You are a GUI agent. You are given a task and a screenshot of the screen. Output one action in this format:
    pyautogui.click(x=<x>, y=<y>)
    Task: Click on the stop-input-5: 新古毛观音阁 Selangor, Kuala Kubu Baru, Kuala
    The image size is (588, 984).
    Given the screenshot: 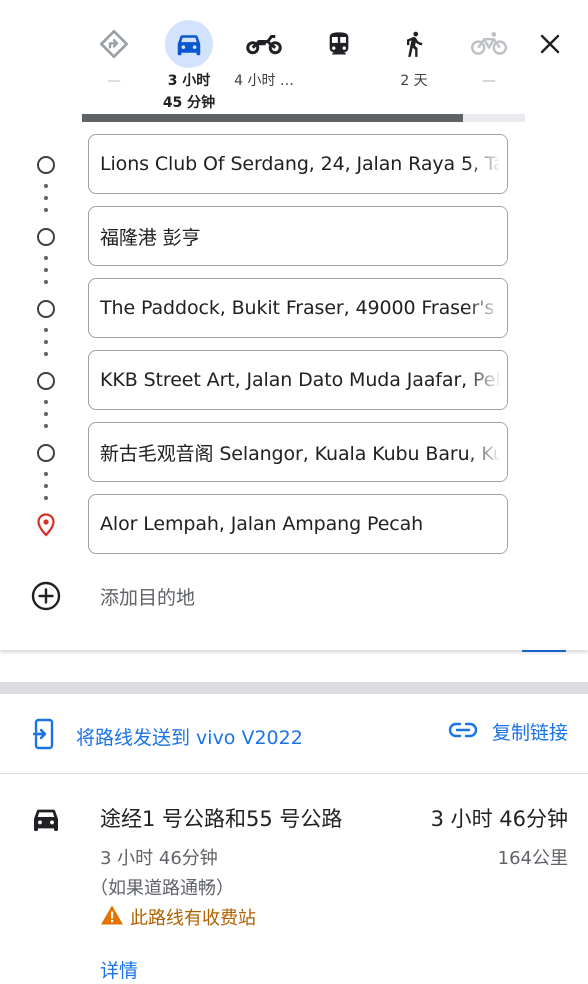 What is the action you would take?
    pyautogui.click(x=298, y=452)
    